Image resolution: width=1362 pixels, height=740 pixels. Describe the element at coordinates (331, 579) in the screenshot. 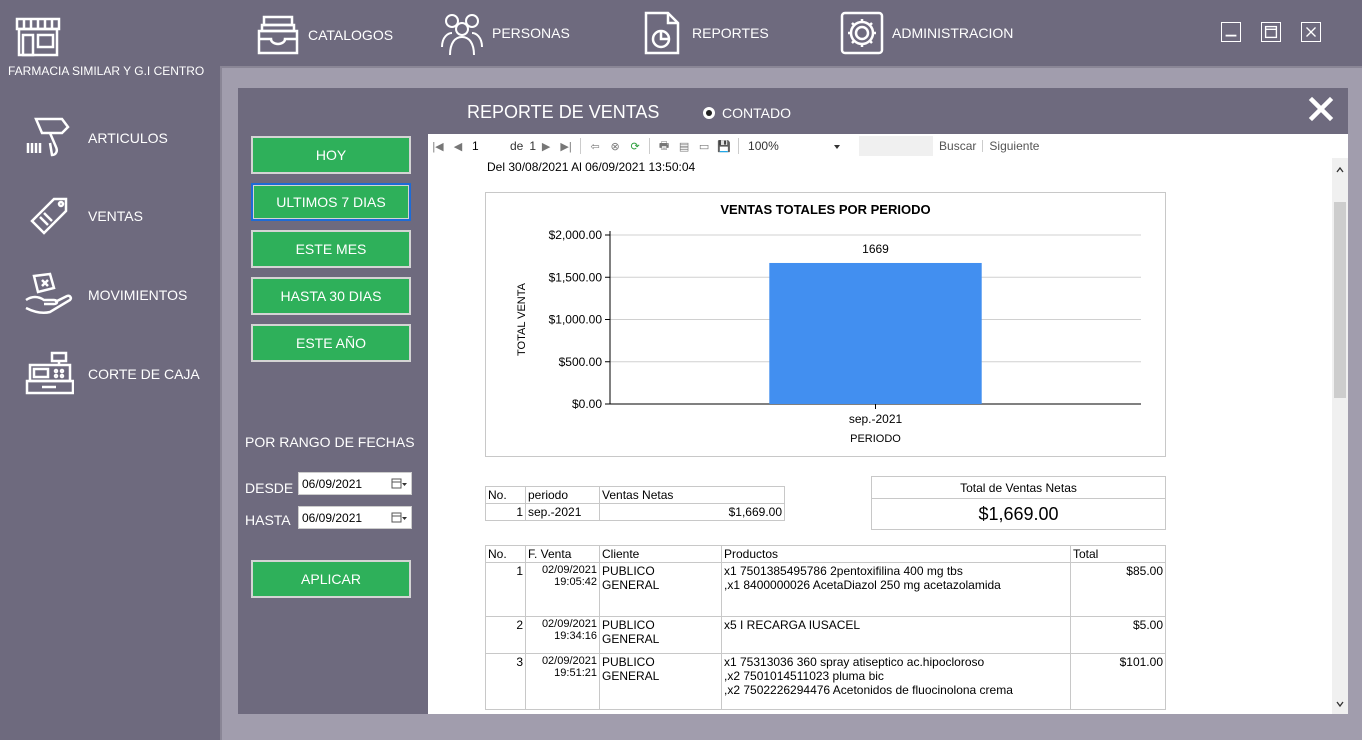

I see `aplicar-button: APLICAR` at that location.